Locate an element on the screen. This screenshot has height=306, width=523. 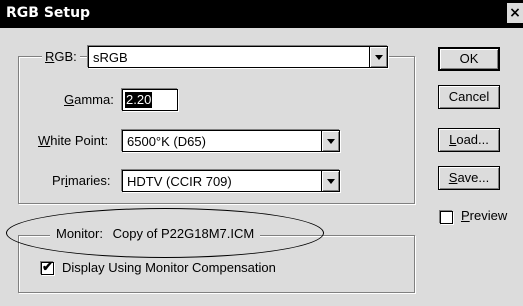
gamma-value: 2.20 is located at coordinates (139, 100).